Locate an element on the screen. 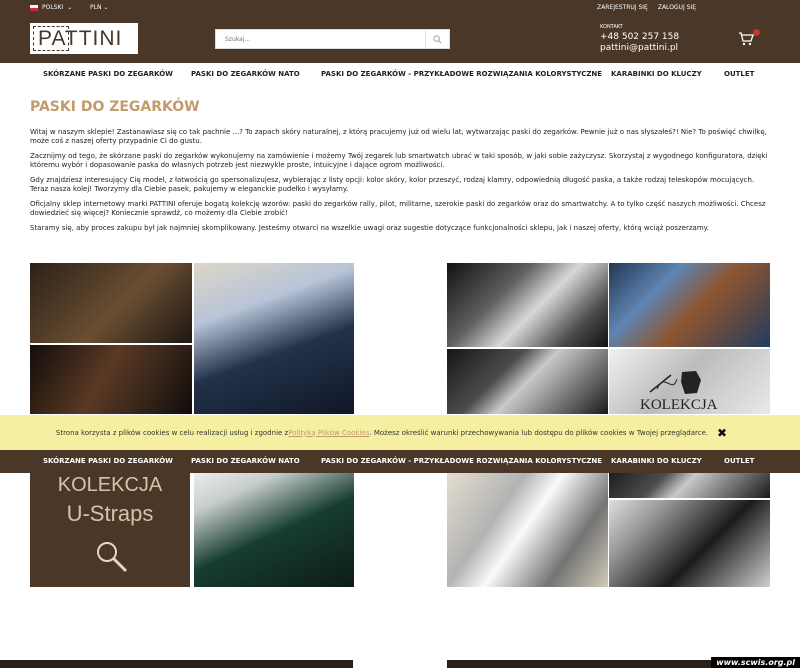 The width and height of the screenshot is (800, 668). language-selector: POLSKI ⌄ is located at coordinates (51, 7).